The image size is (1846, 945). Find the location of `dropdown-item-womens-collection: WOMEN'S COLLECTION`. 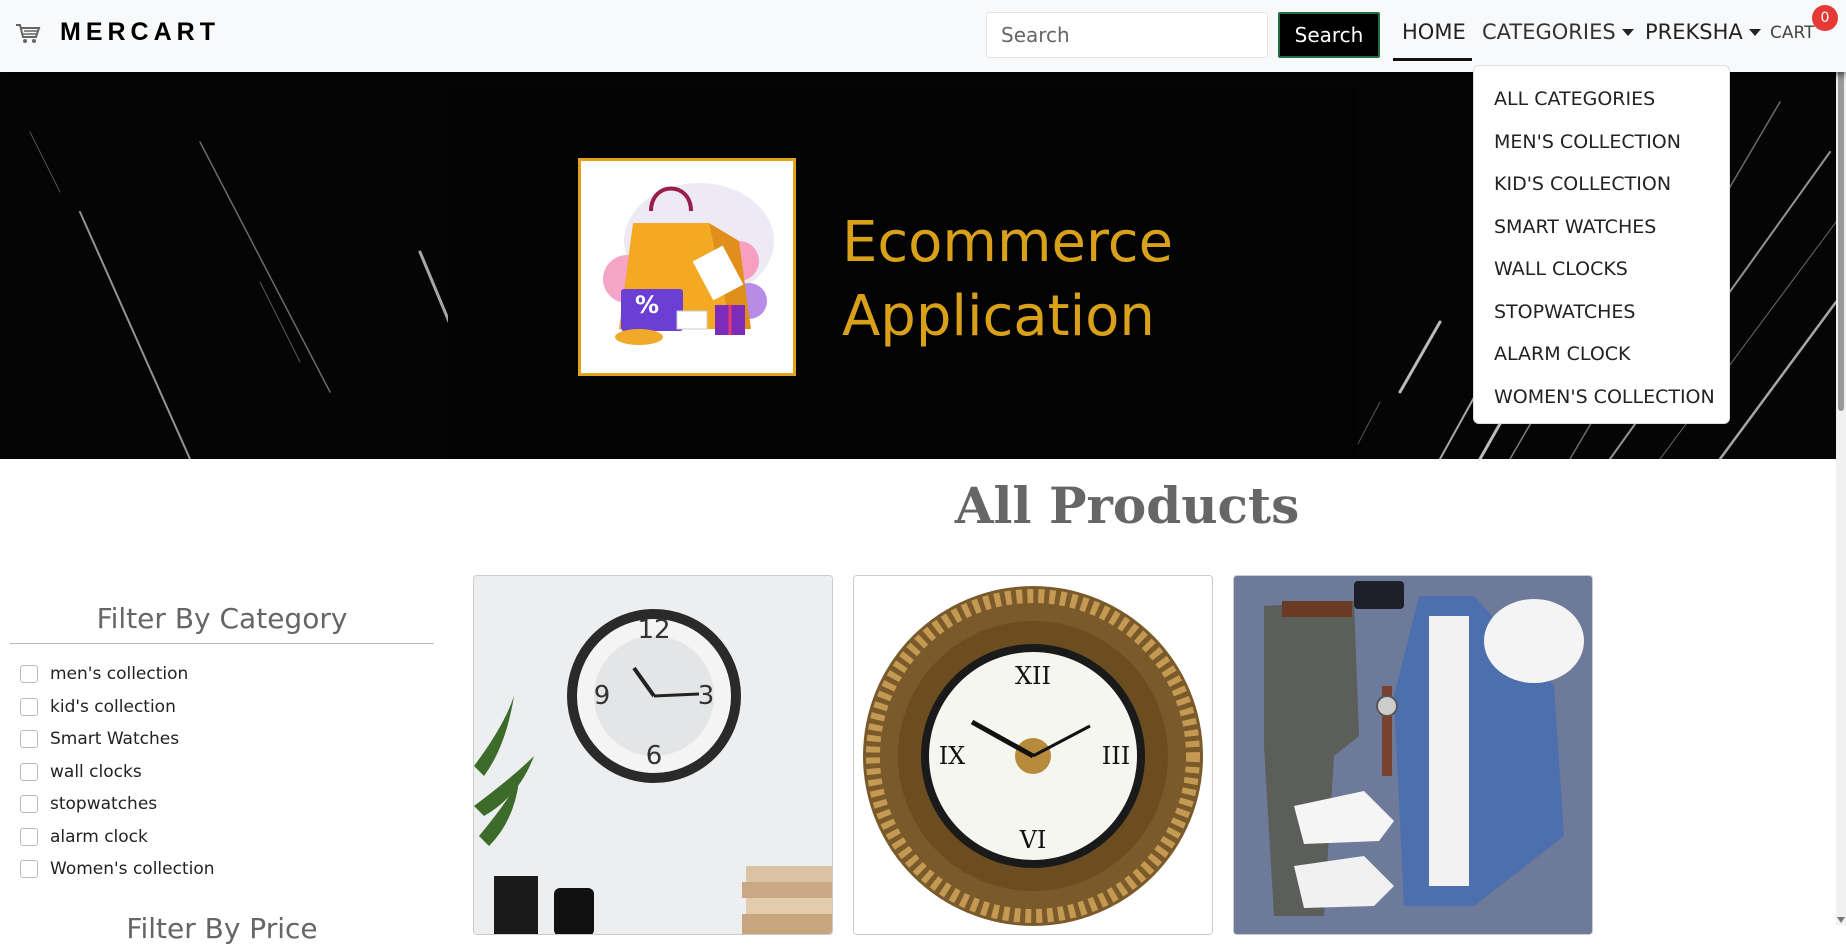

dropdown-item-womens-collection: WOMEN'S COLLECTION is located at coordinates (1601, 397).